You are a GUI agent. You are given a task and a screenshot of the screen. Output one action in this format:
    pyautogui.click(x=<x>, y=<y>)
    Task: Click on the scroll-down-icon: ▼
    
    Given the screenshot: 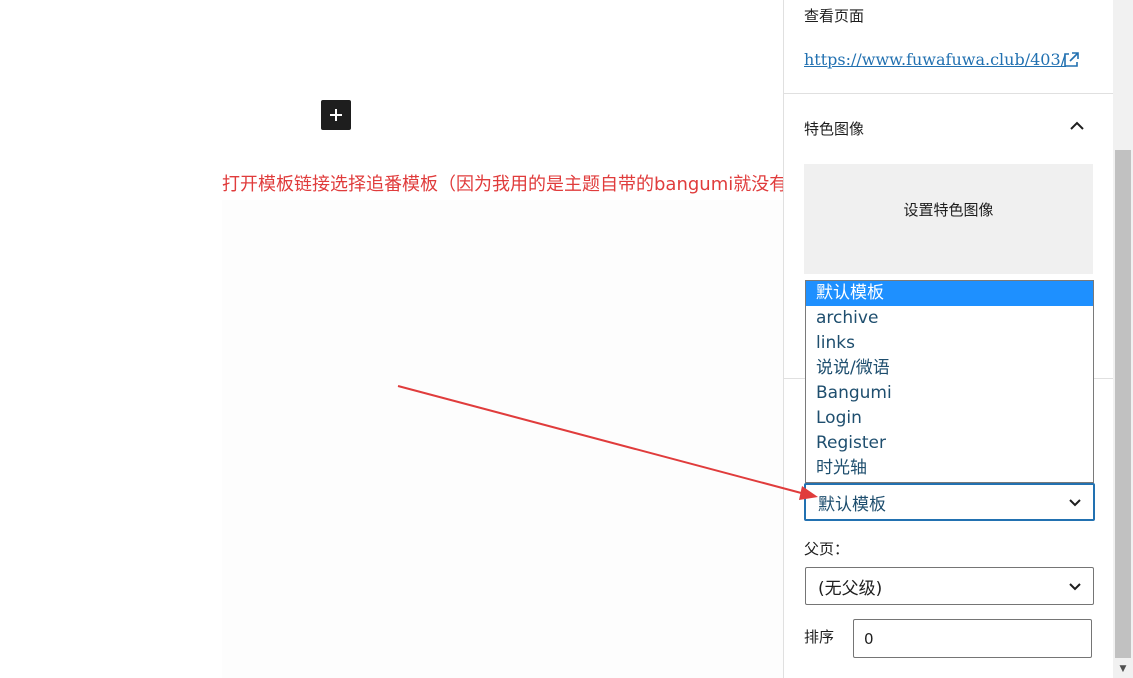 What is the action you would take?
    pyautogui.click(x=1123, y=669)
    